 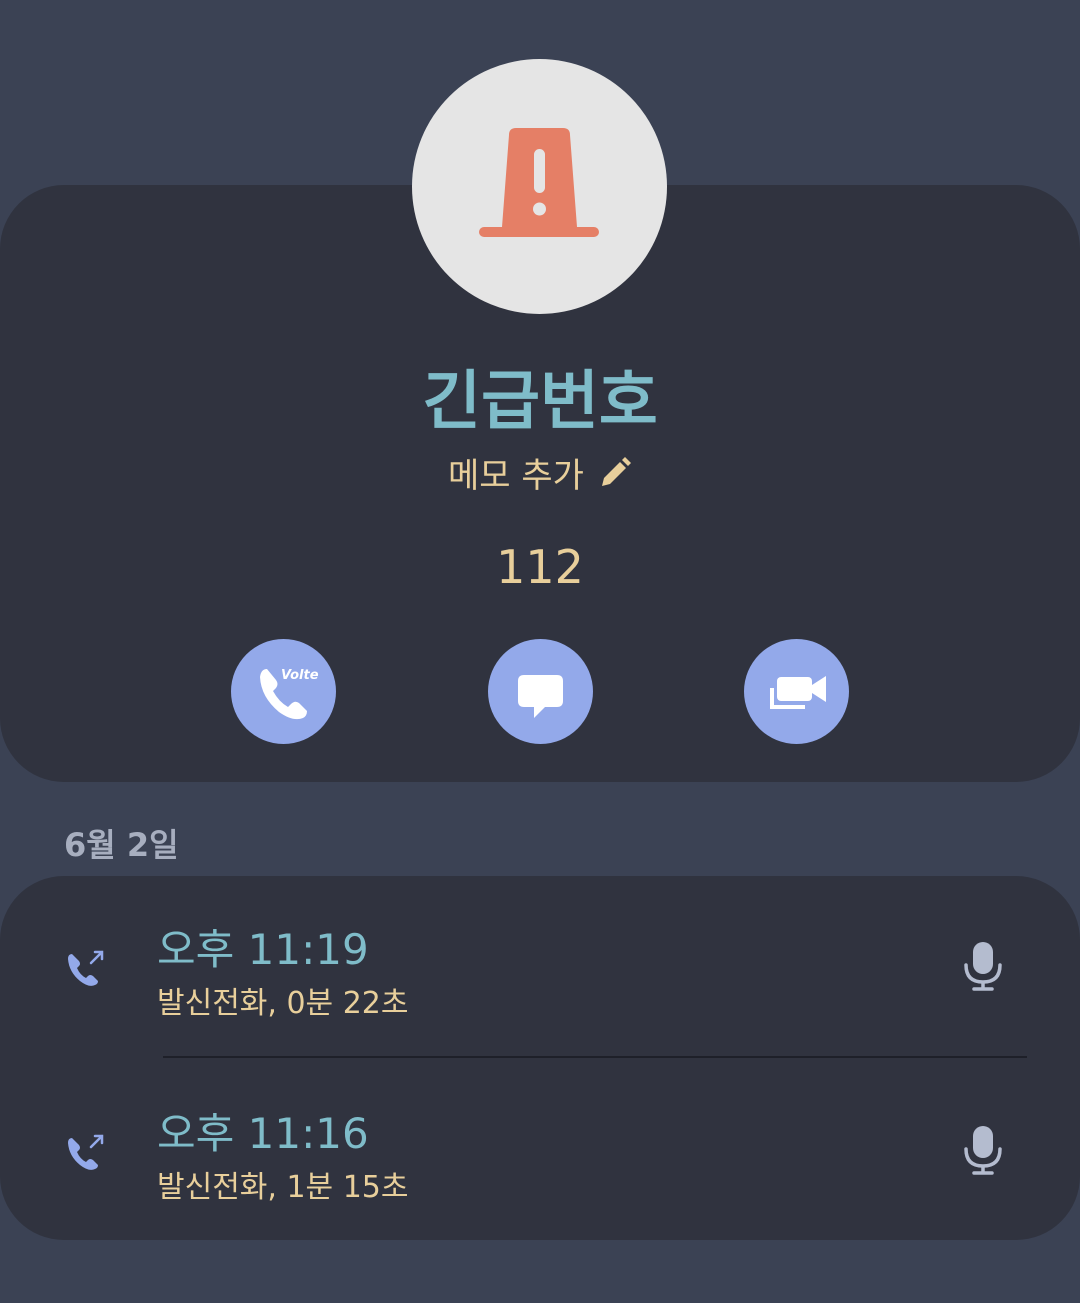 I want to click on voice-call-button: Volte, so click(x=283, y=691).